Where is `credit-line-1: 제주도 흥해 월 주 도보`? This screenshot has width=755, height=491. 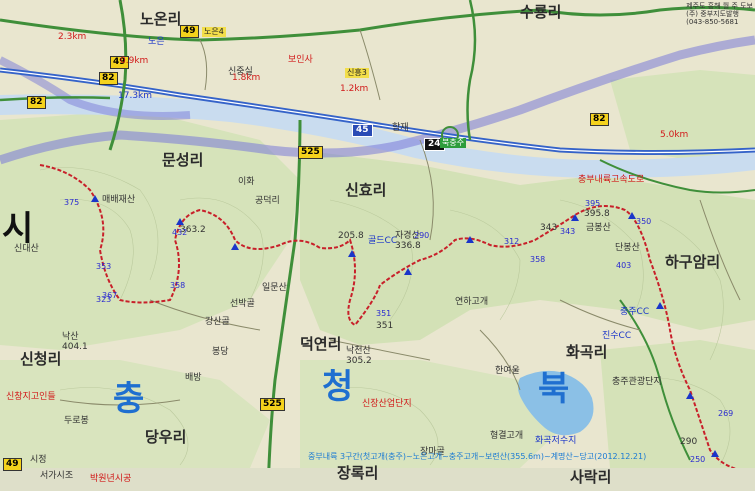
credit-line-1: 제주도 흥해 월 주 도보 is located at coordinates (719, 6).